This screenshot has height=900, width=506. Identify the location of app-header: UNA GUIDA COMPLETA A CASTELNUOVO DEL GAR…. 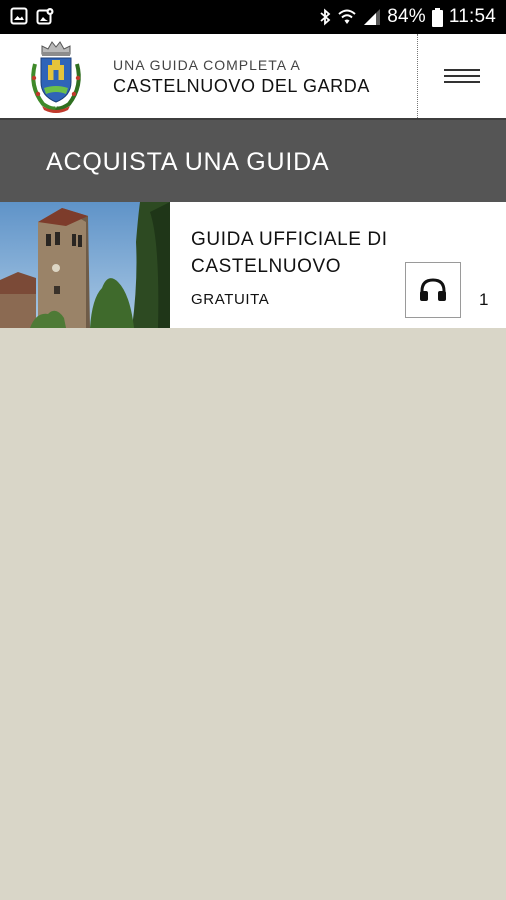
(253, 76).